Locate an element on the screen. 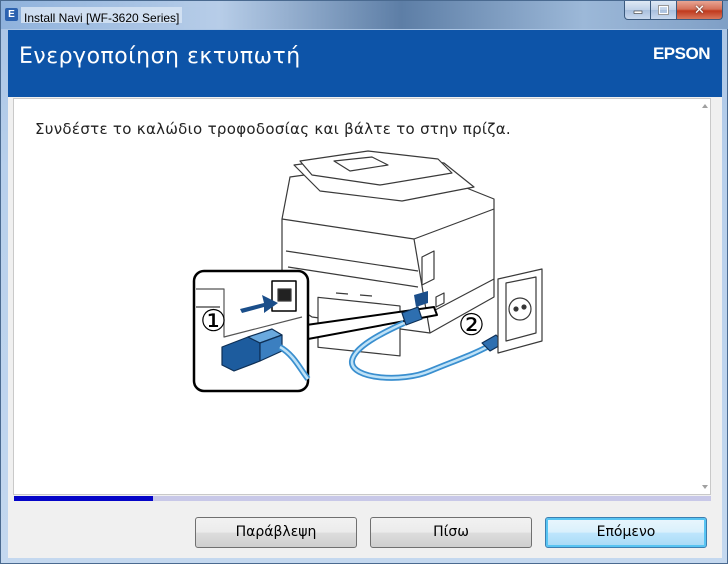 Image resolution: width=728 pixels, height=564 pixels. close-button: ✕ is located at coordinates (700, 10).